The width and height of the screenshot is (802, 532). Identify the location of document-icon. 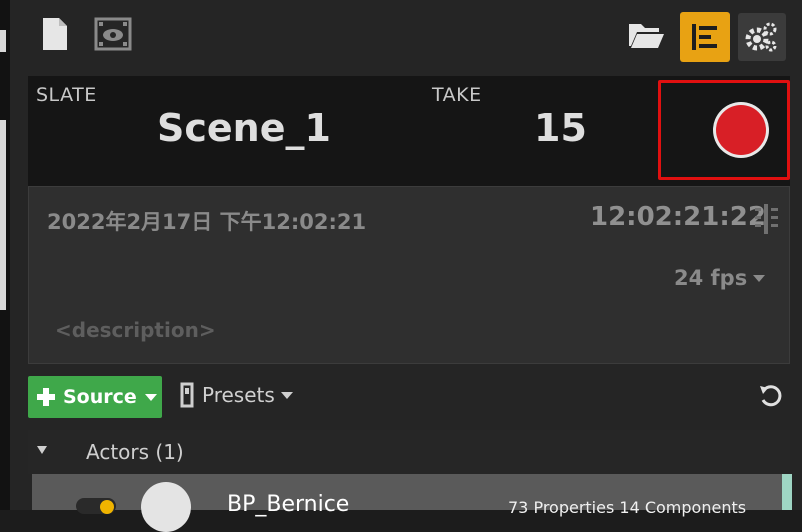
(55, 34).